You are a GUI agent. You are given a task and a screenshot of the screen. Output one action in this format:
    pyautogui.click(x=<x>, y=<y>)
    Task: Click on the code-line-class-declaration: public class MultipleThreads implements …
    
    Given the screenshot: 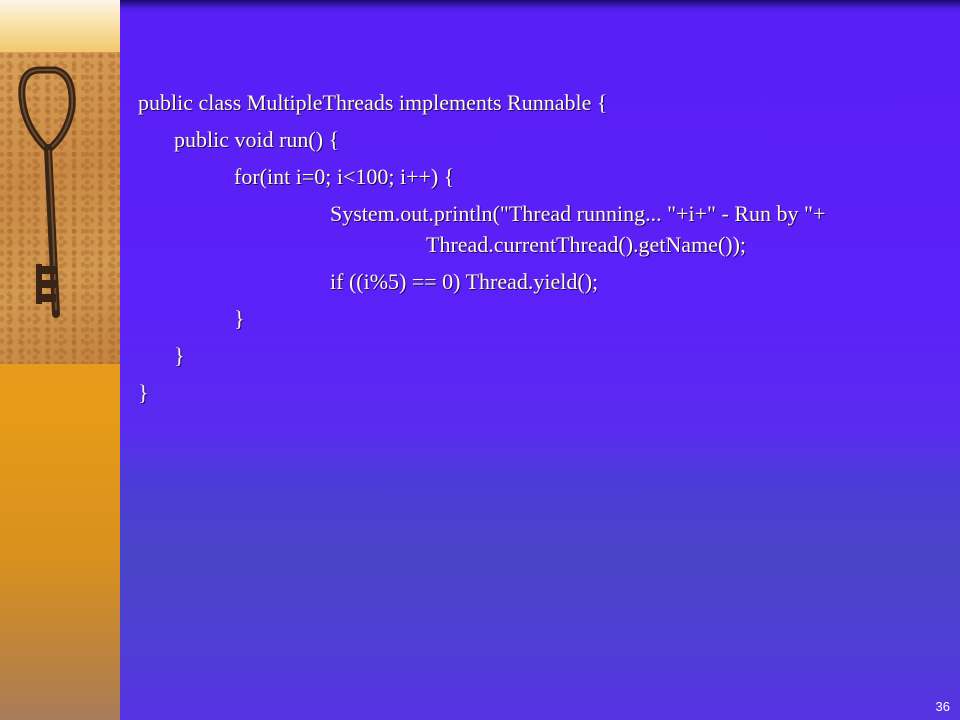 What is the action you would take?
    pyautogui.click(x=373, y=102)
    